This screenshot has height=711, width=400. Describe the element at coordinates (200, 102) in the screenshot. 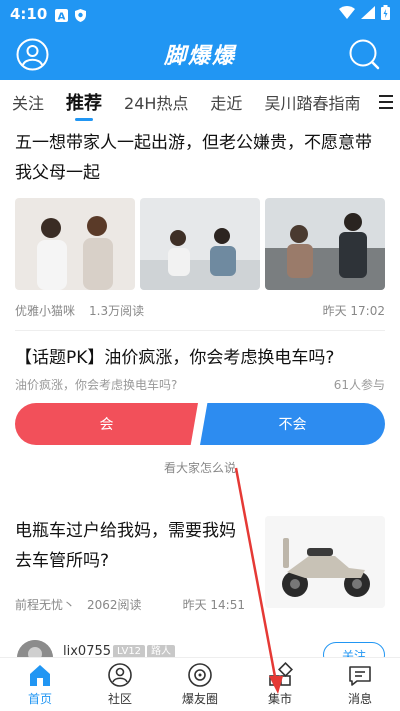

I see `category-tabs: 关注 推荐 24H热点 走近 吴川踏春指南` at that location.